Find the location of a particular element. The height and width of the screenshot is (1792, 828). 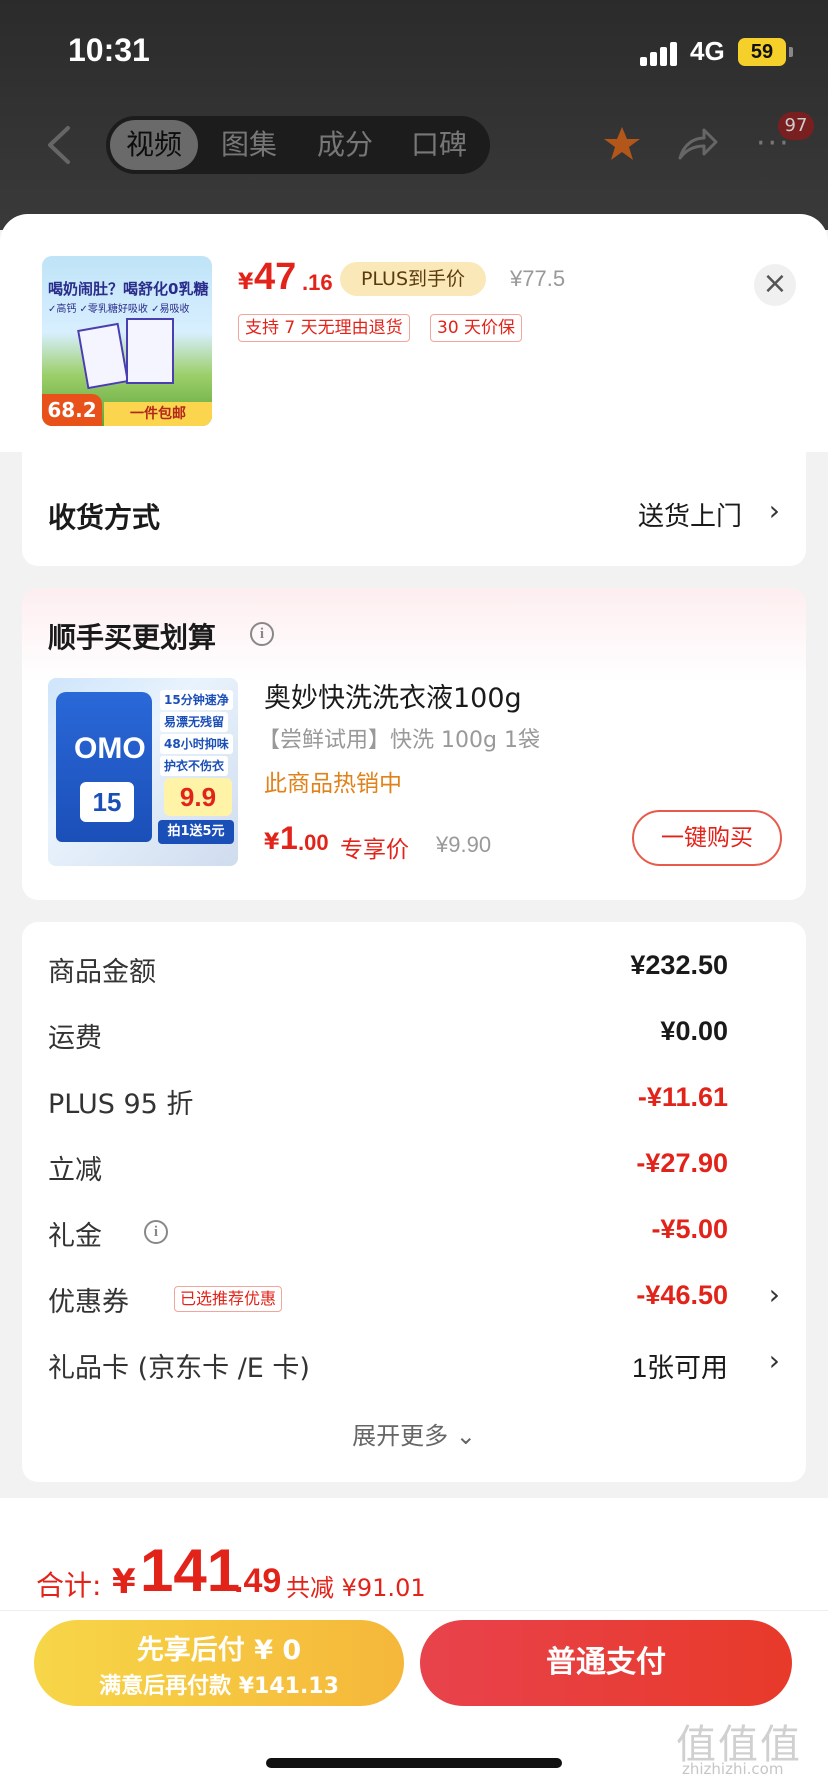

feature-line: 15分钟速净 is located at coordinates (196, 700).